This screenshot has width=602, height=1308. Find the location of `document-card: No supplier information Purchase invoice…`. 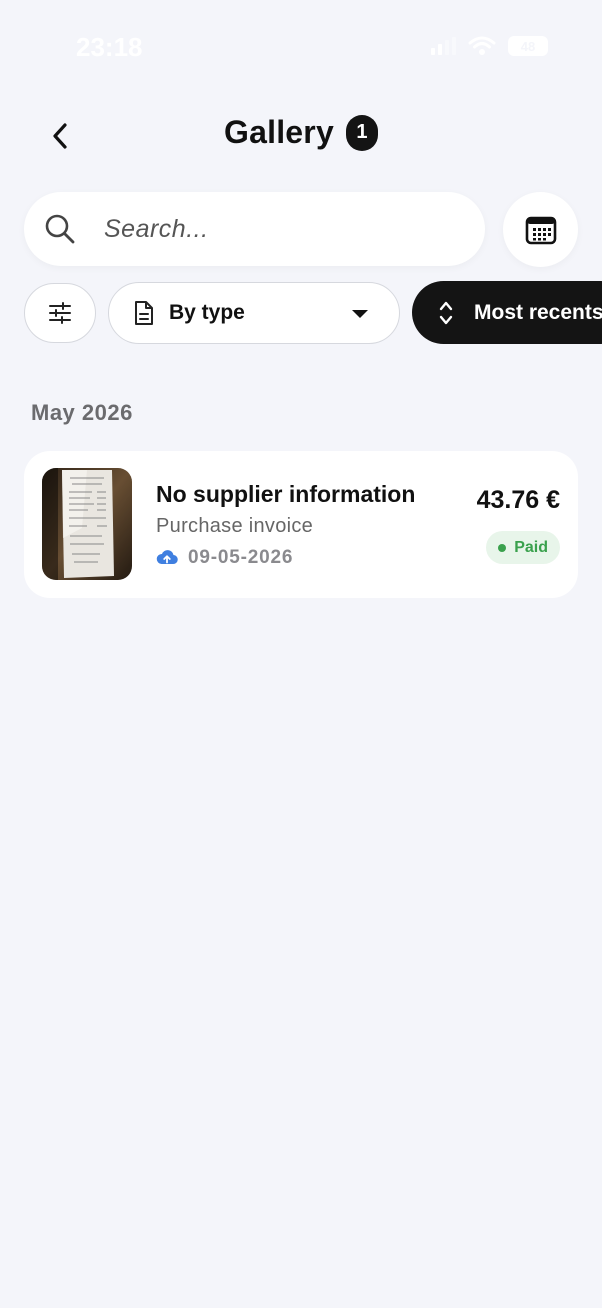

document-card: No supplier information Purchase invoice… is located at coordinates (301, 524).